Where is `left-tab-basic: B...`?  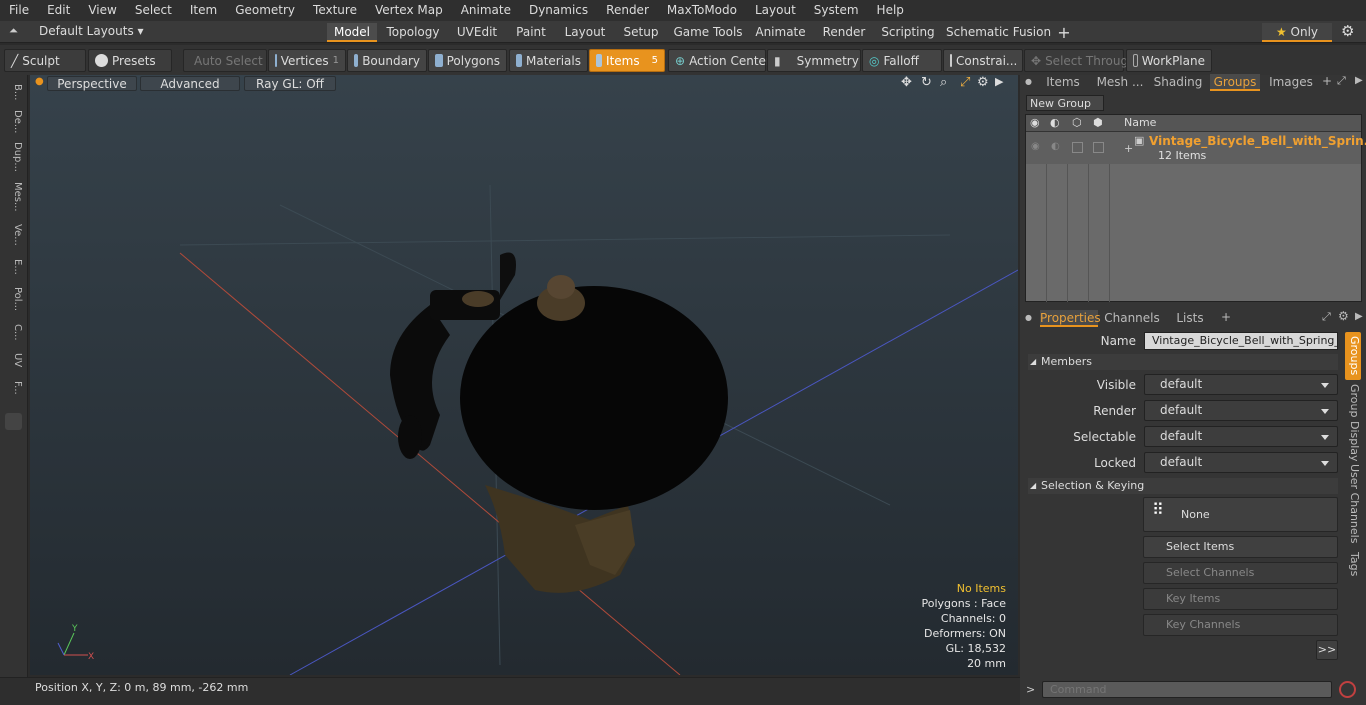 left-tab-basic: B... is located at coordinates (13, 92).